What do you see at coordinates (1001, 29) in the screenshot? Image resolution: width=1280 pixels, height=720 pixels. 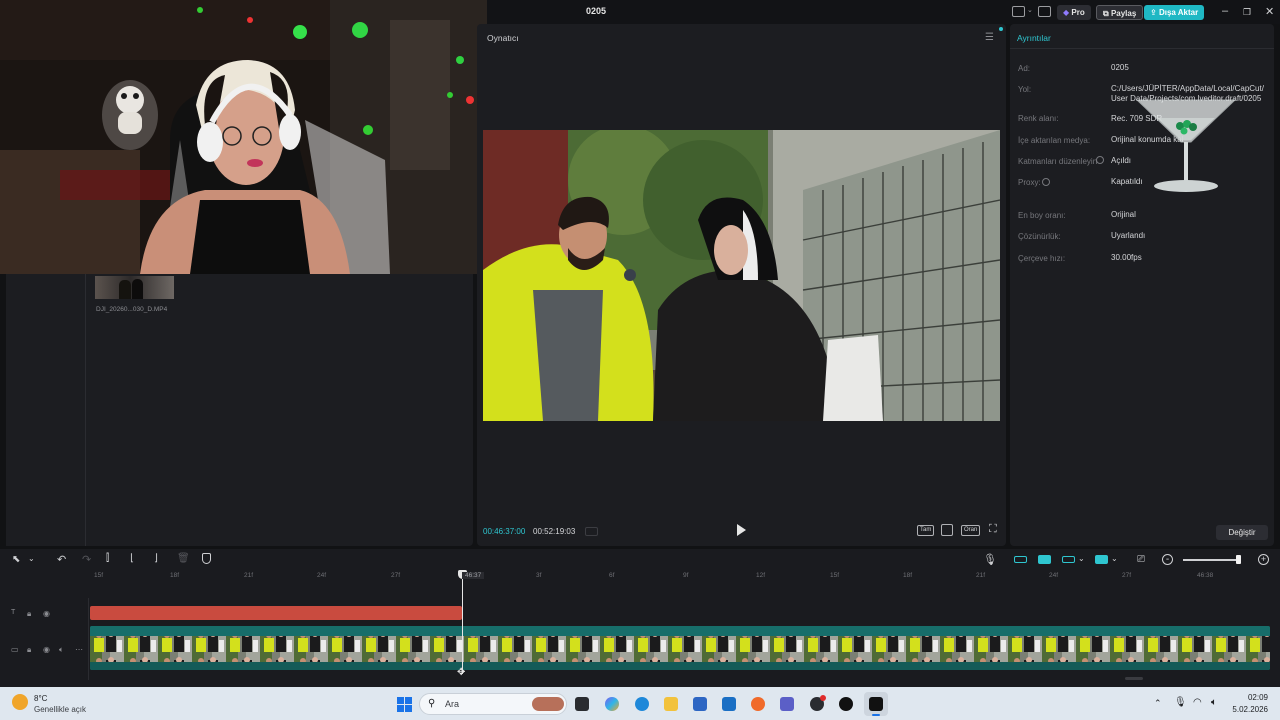 I see `status-dot` at bounding box center [1001, 29].